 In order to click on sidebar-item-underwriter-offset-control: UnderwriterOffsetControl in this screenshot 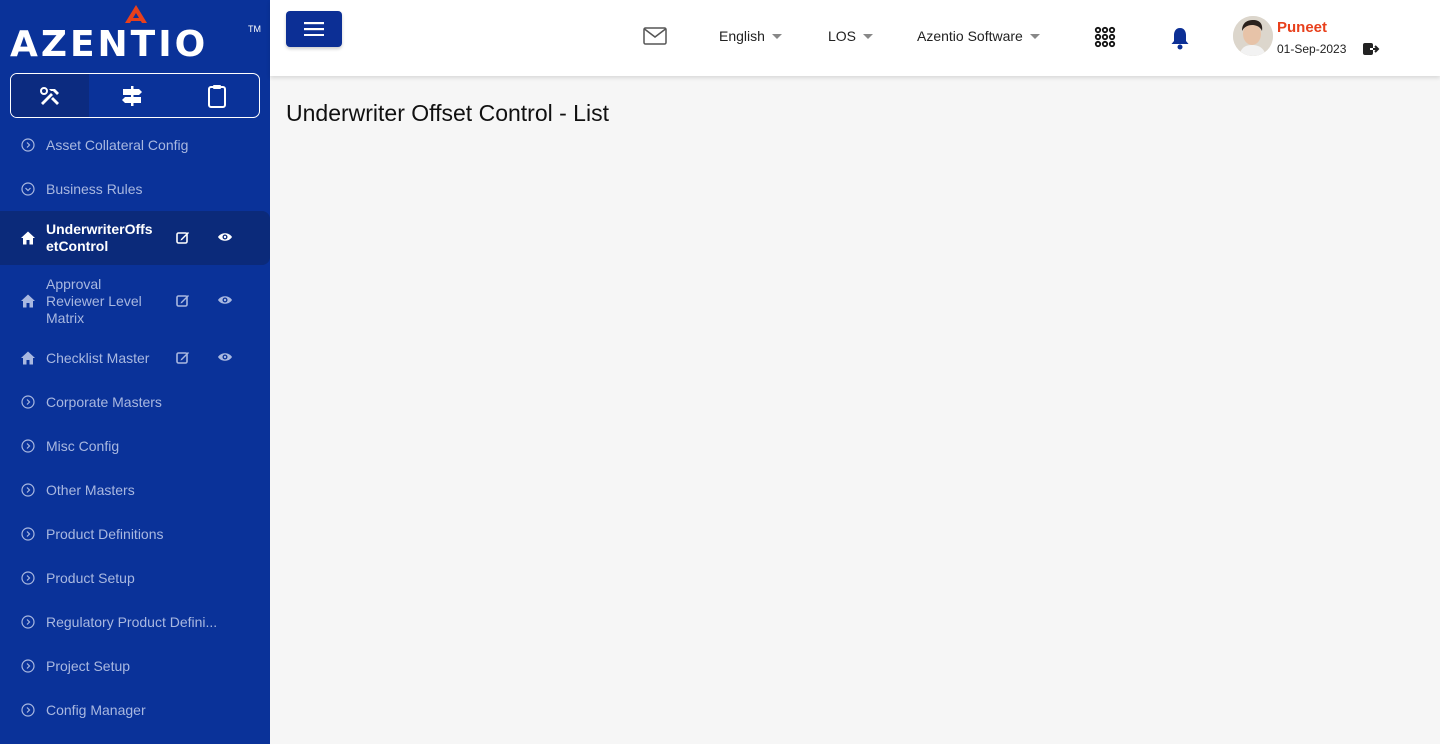, I will do `click(135, 238)`.